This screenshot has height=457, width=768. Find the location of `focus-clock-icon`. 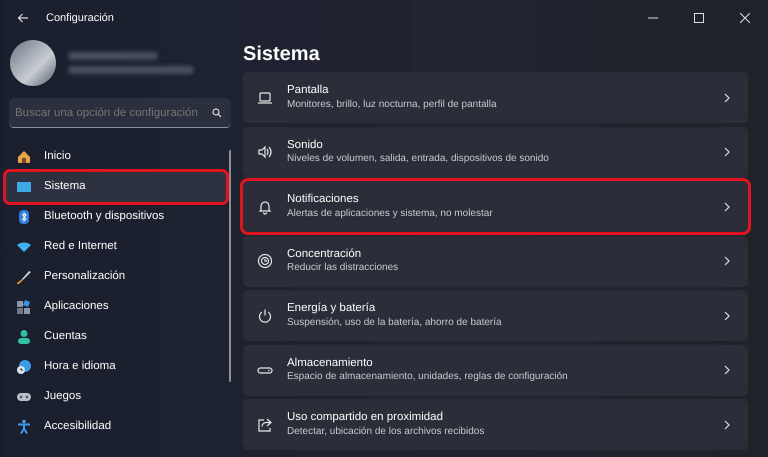

focus-clock-icon is located at coordinates (265, 261).